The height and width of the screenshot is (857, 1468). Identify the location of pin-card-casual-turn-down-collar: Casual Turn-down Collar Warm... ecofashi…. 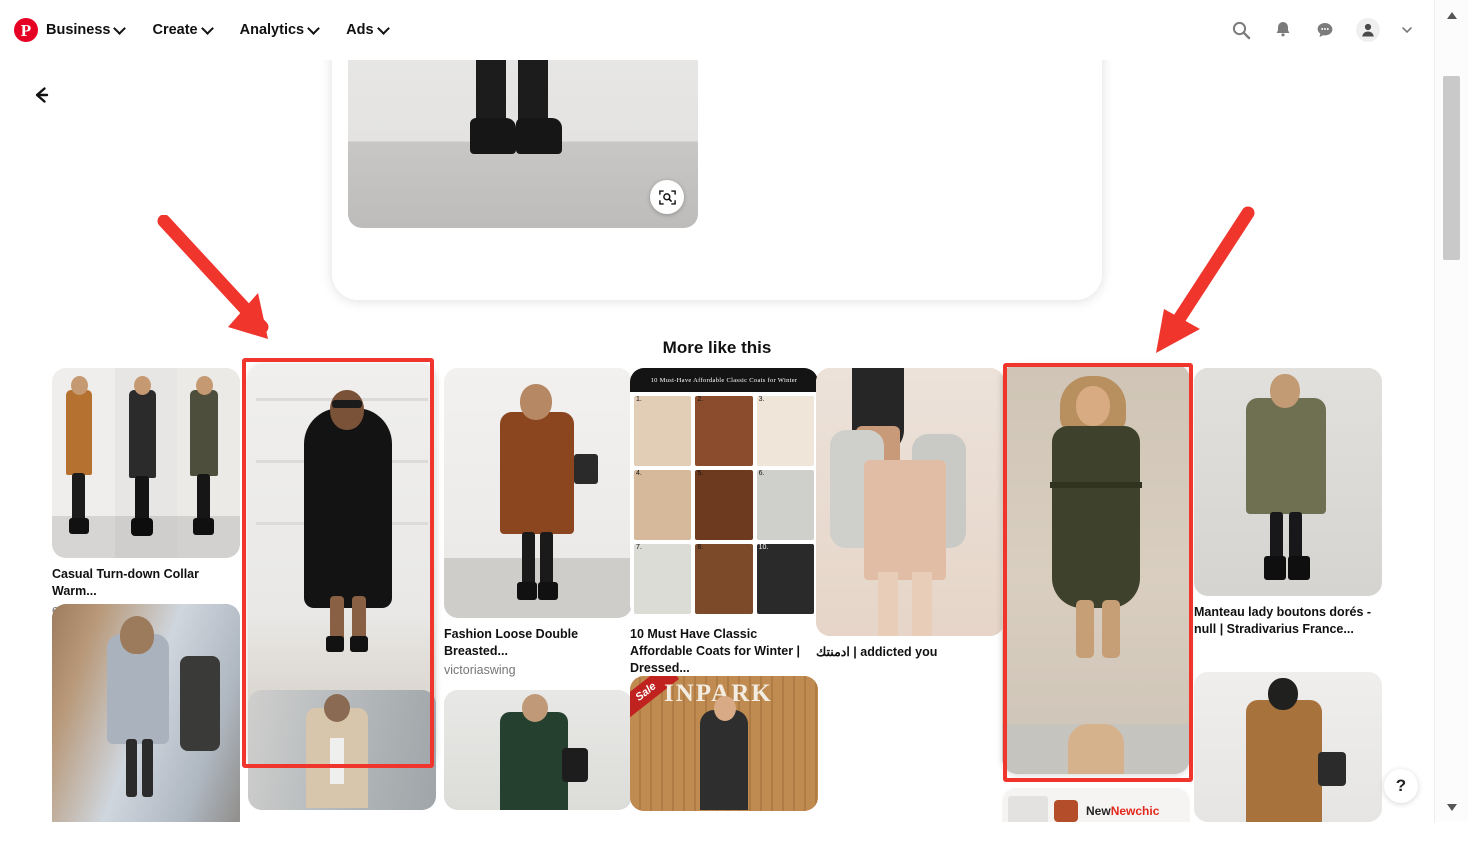
(146, 492).